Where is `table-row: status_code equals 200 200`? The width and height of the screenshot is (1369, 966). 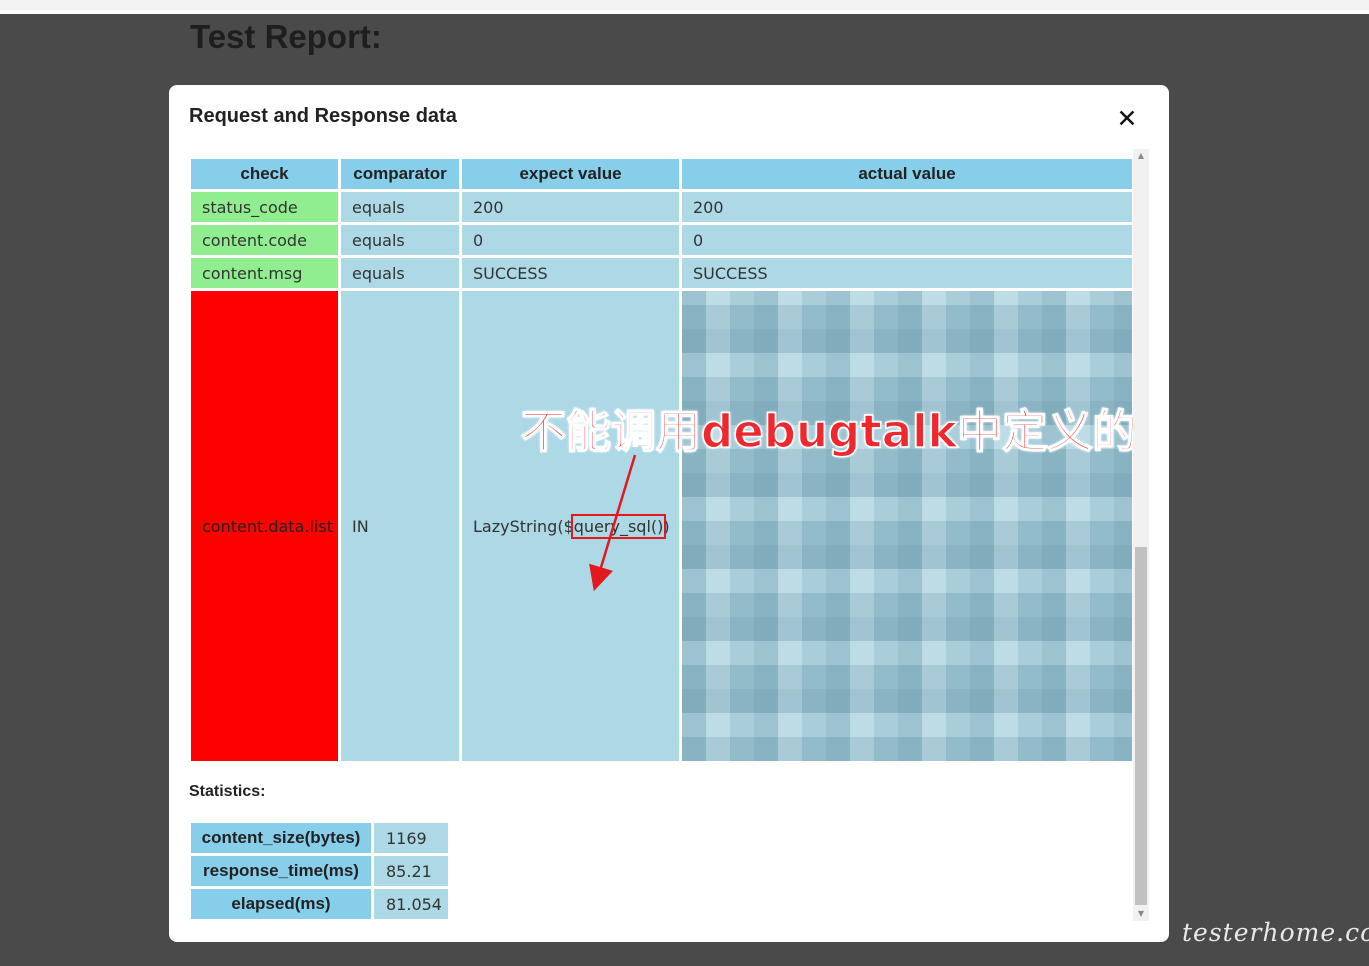 table-row: status_code equals 200 200 is located at coordinates (661, 207).